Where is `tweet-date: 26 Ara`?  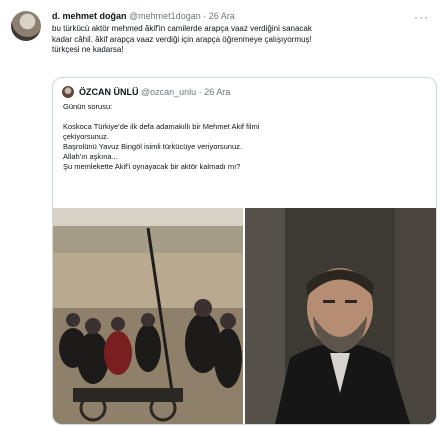 tweet-date: 26 Ara is located at coordinates (222, 16).